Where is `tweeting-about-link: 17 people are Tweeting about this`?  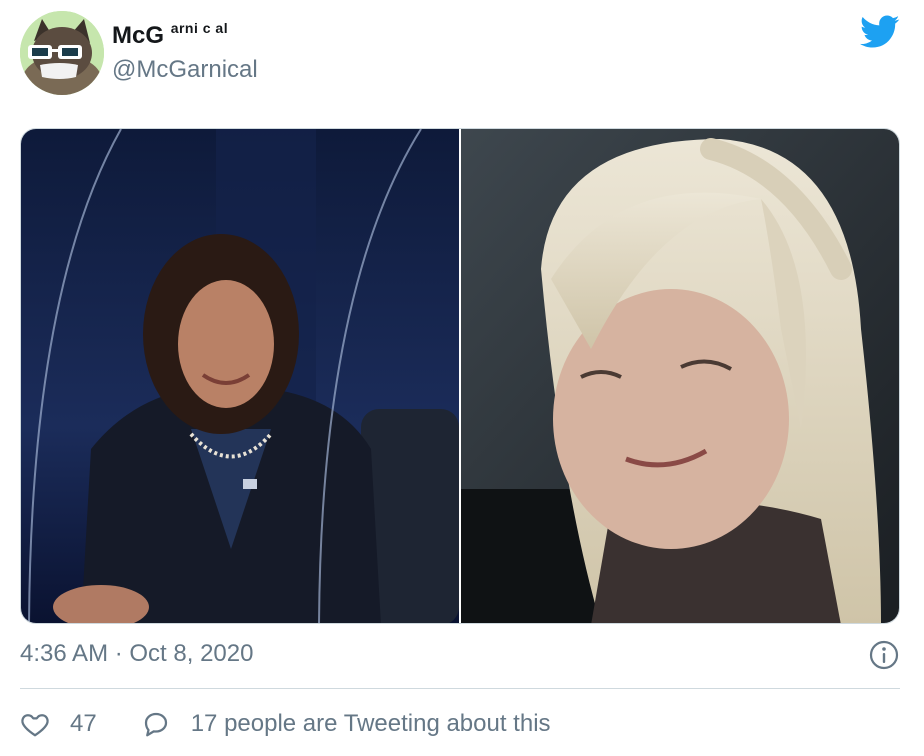 tweeting-about-link: 17 people are Tweeting about this is located at coordinates (371, 724).